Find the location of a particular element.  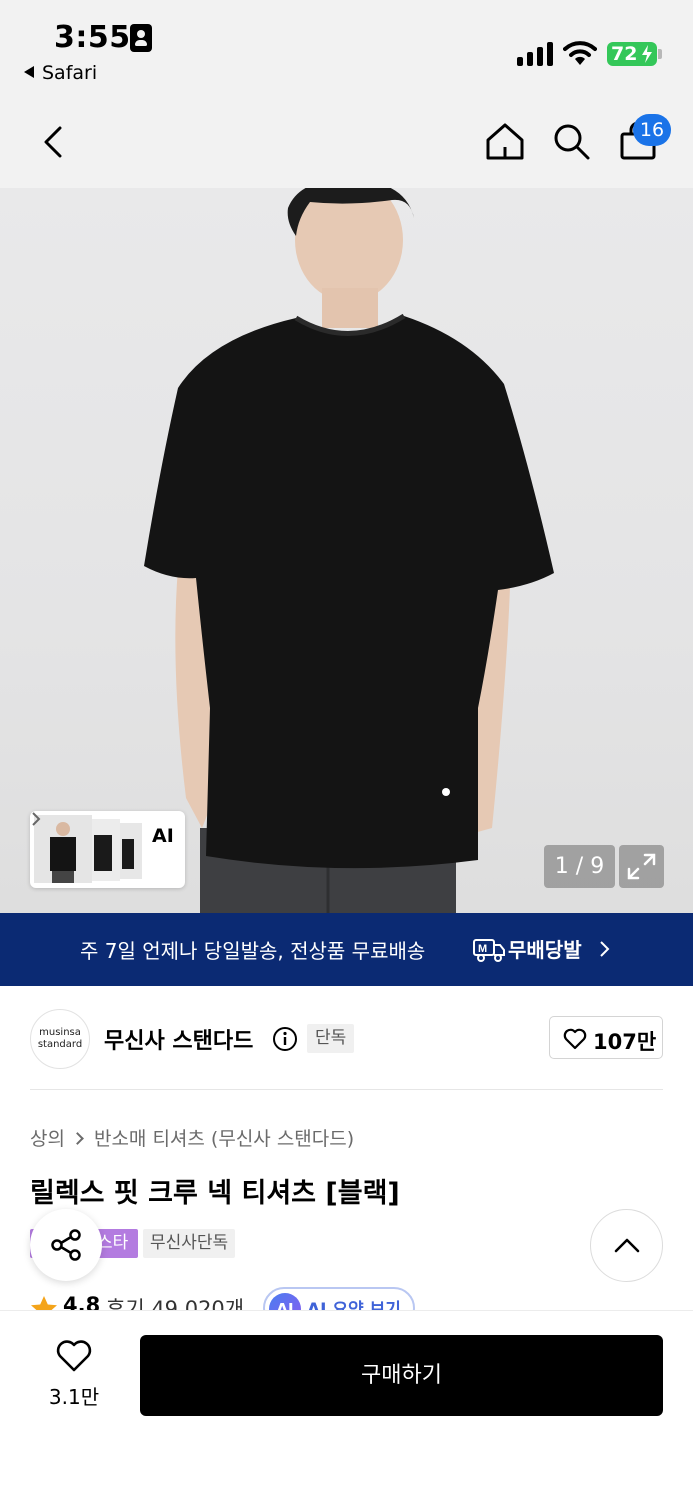

bottom-purchase-bar: 3.1만 구매하기 is located at coordinates (346, 1405).